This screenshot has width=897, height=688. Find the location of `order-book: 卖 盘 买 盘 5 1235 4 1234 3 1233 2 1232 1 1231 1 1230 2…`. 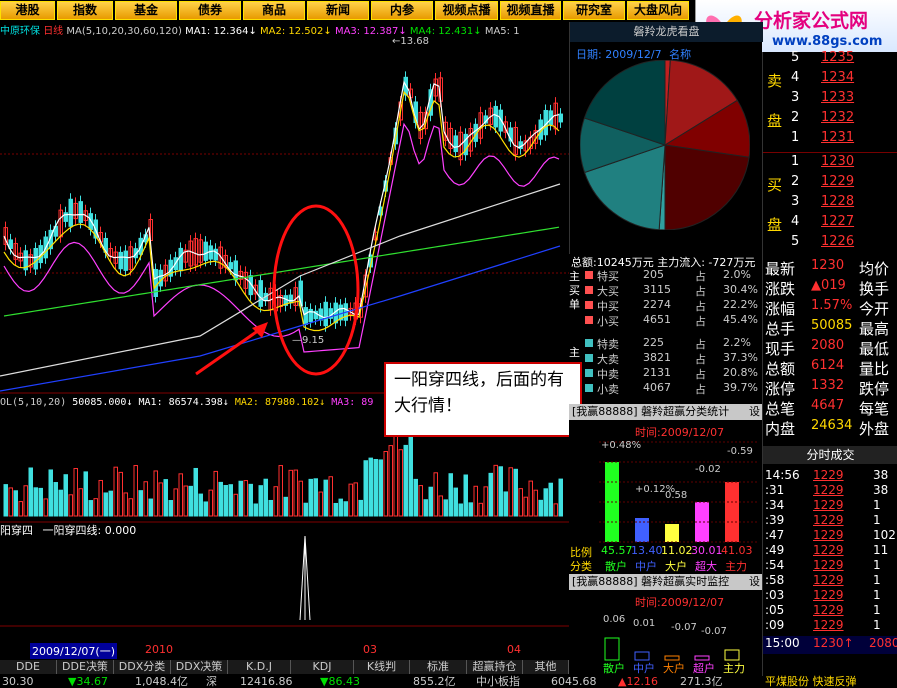

order-book: 卖 盘 买 盘 5 1235 4 1234 3 1233 2 1232 1 1231 1 1230 2… is located at coordinates (829, 155).